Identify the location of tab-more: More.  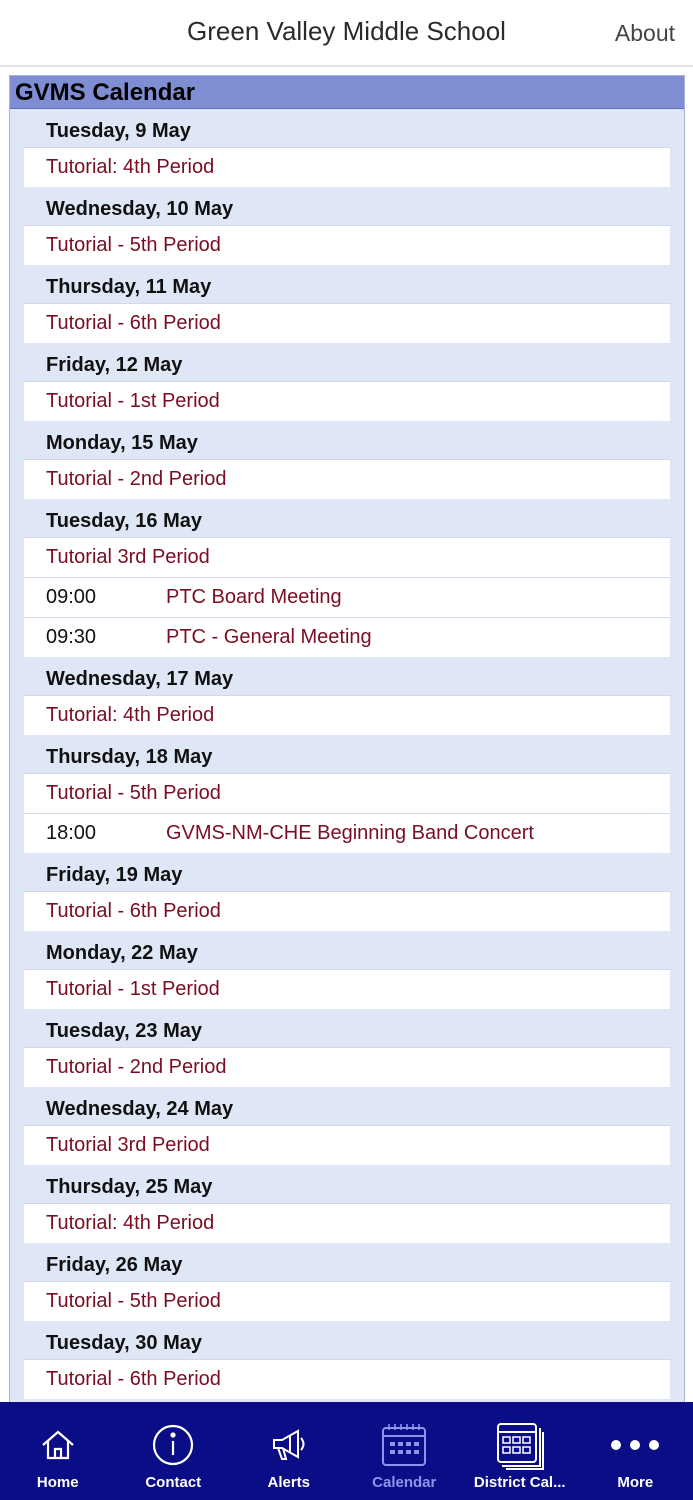
(635, 1451).